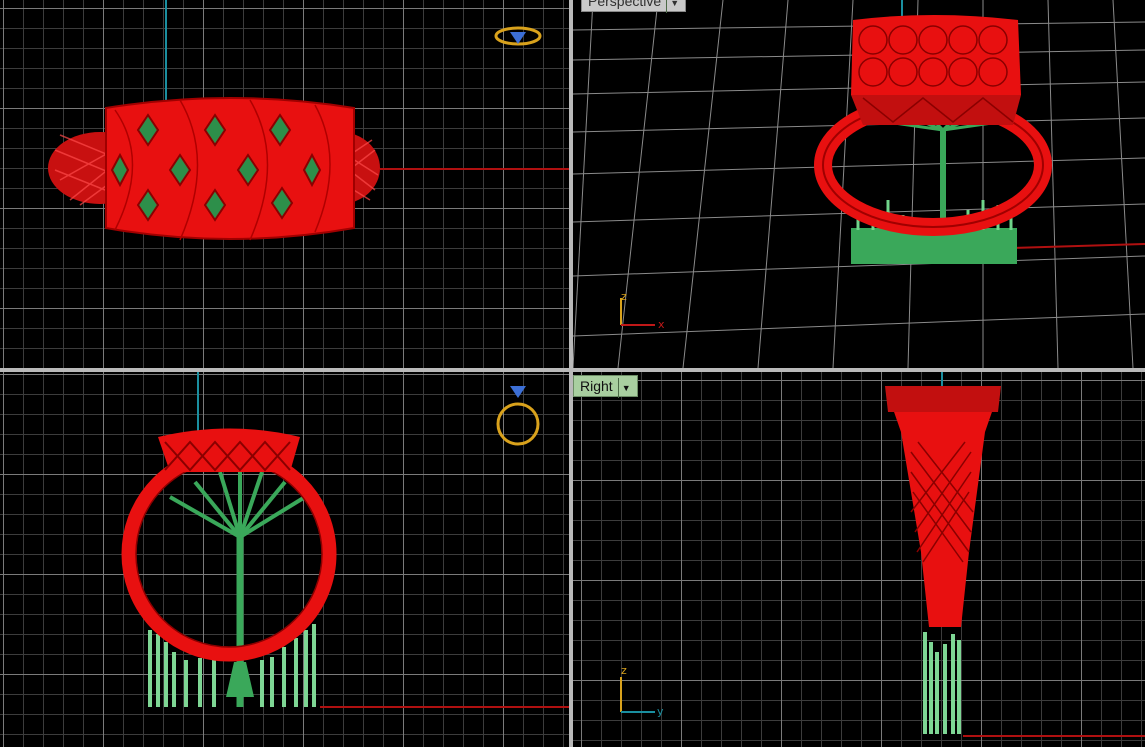 The height and width of the screenshot is (747, 1145). I want to click on right-y-axis-label: y, so click(660, 711).